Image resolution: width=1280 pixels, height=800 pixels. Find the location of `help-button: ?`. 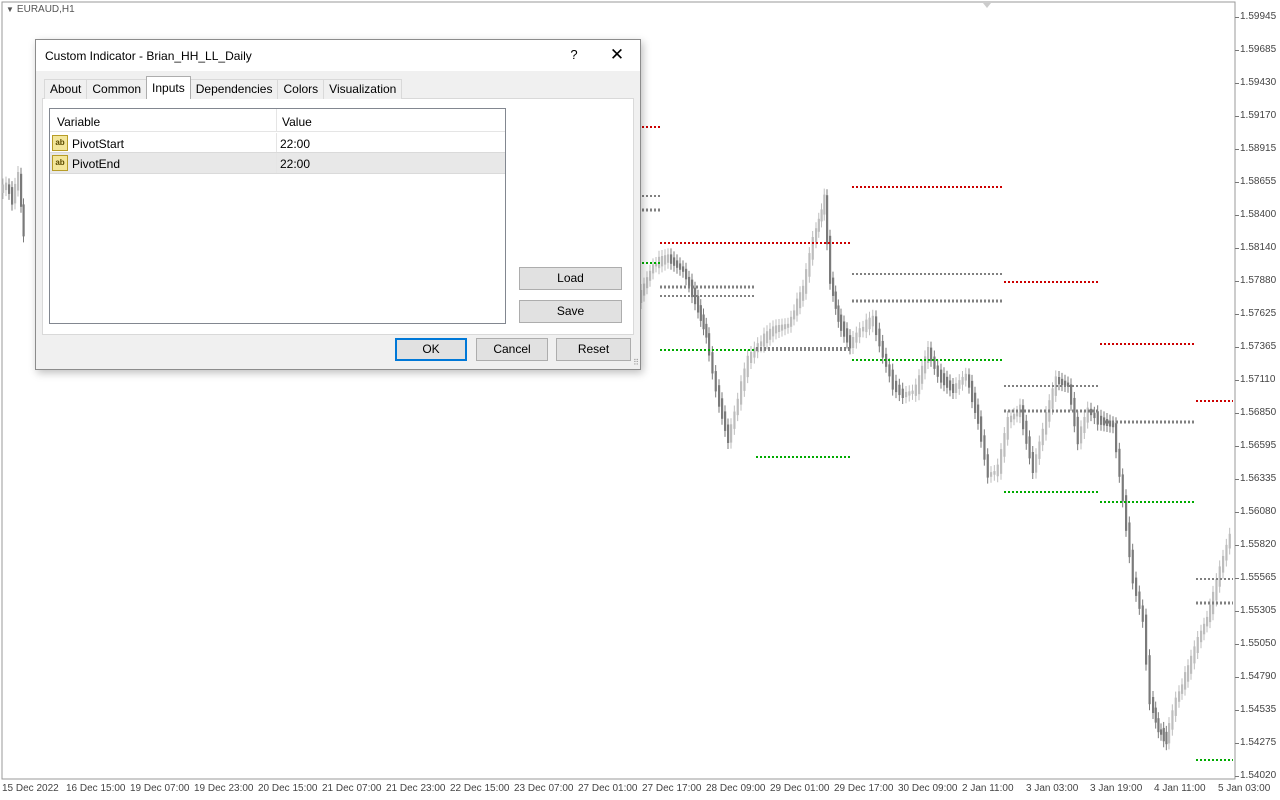

help-button: ? is located at coordinates (574, 55).